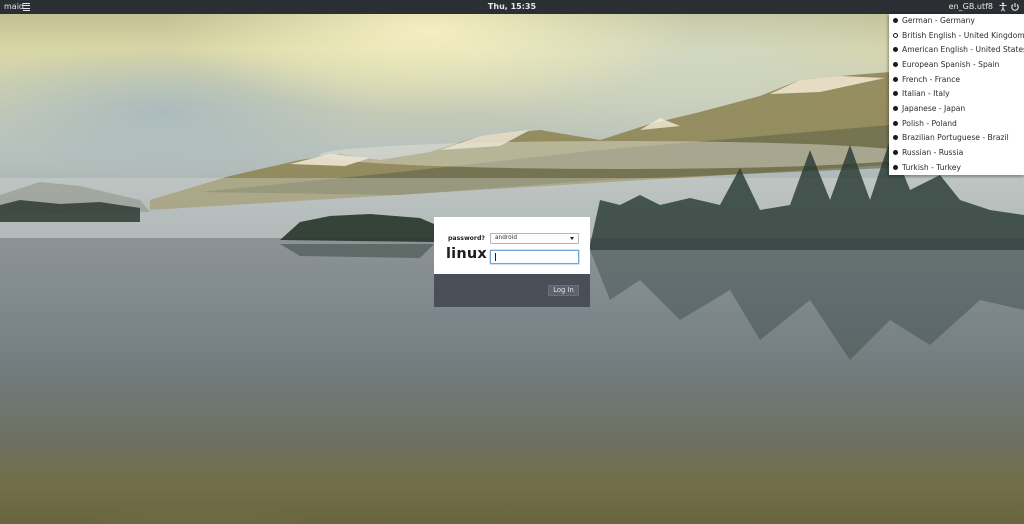  I want to click on language-menu-item: French - France, so click(956, 80).